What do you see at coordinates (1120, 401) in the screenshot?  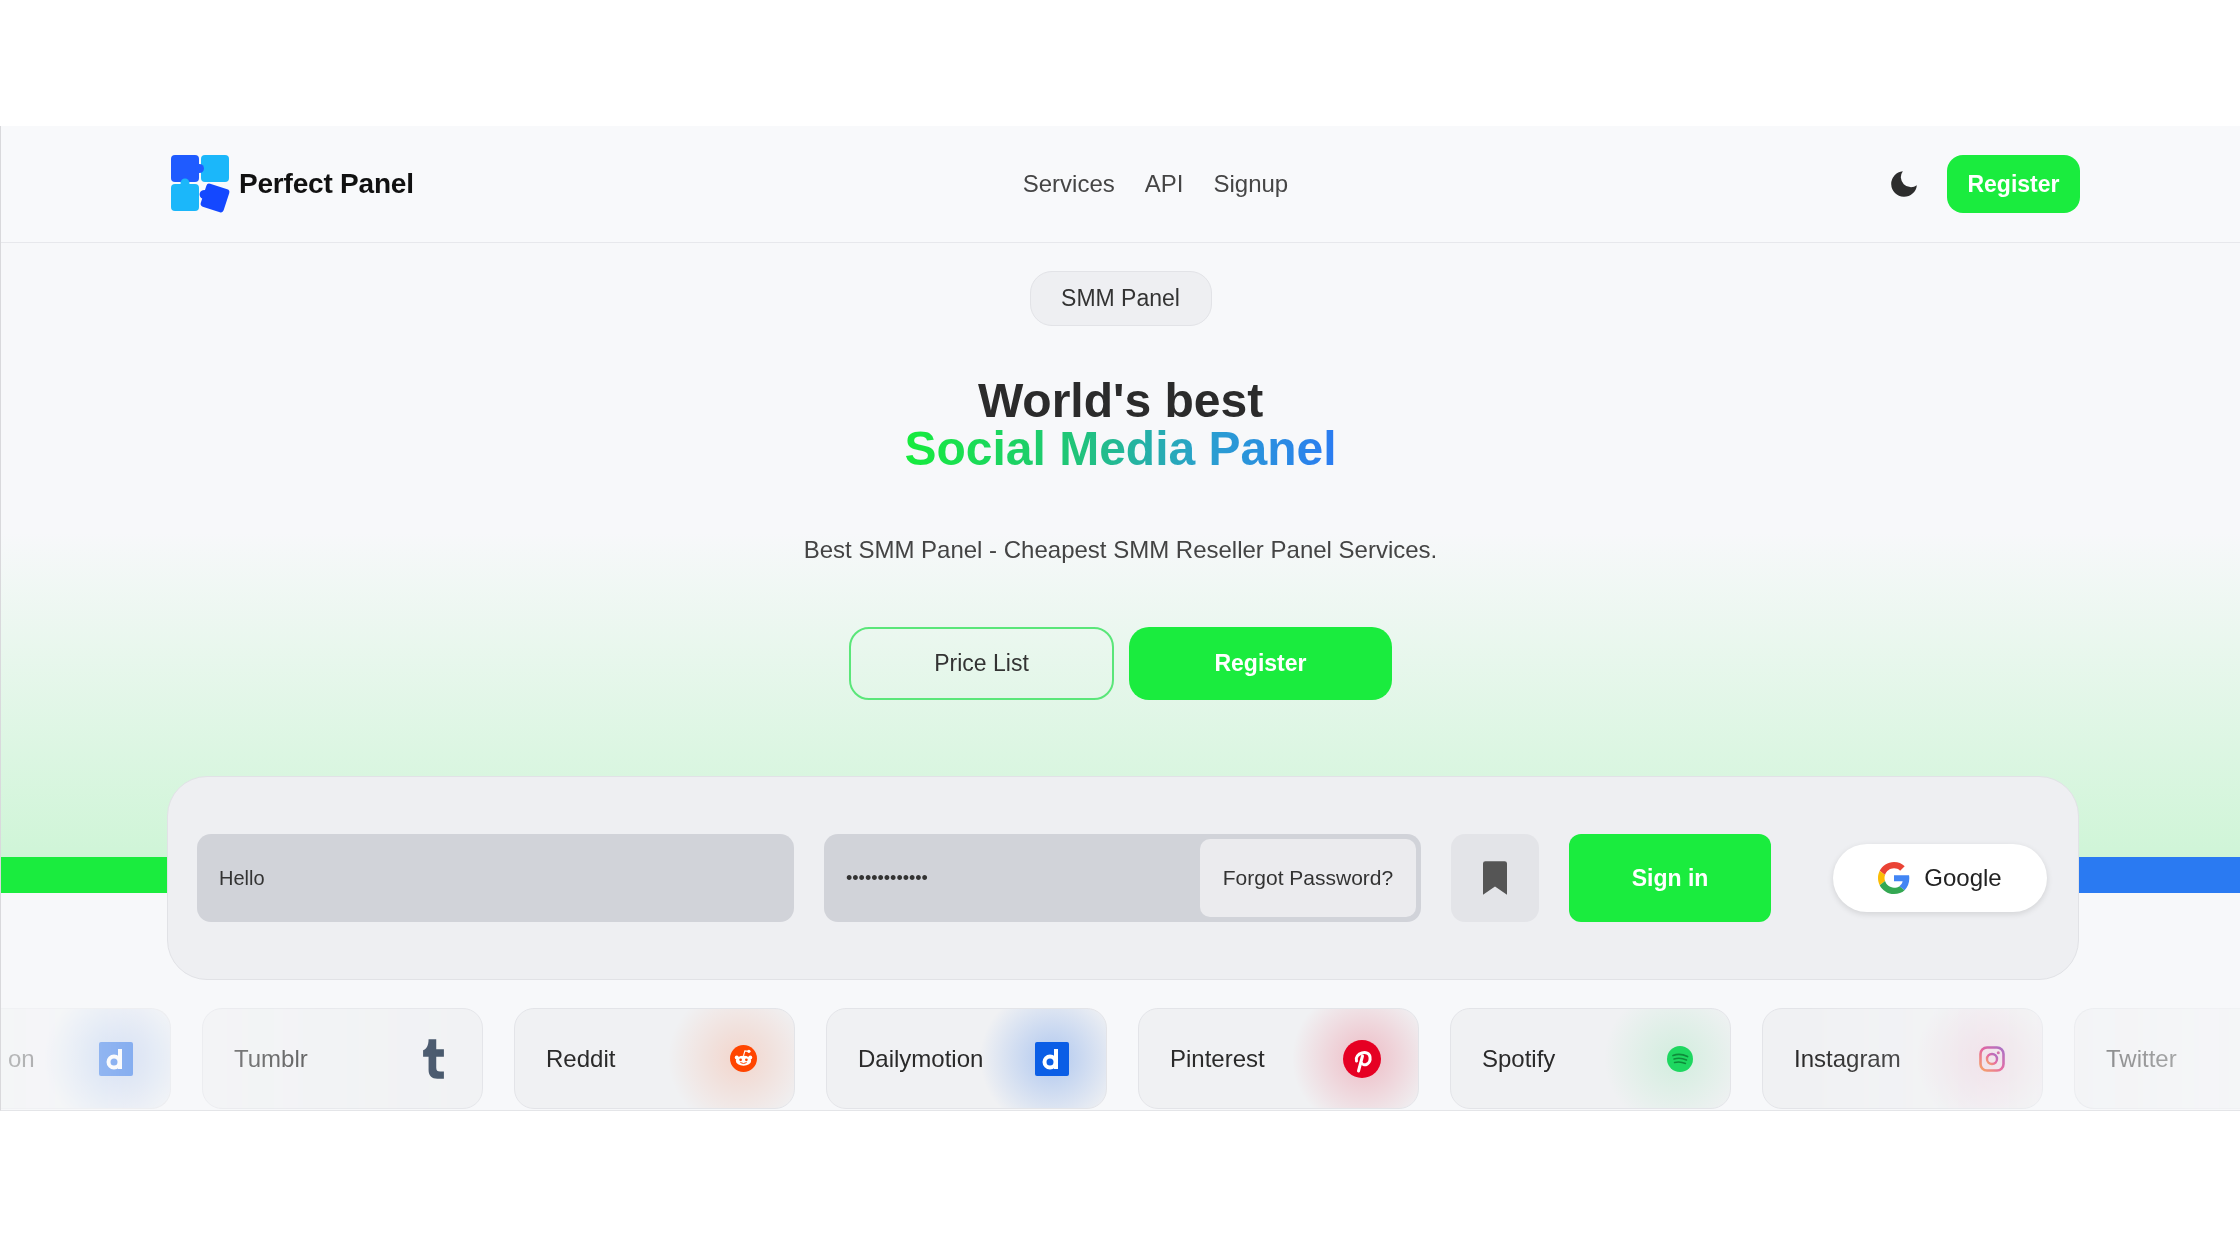 I see `hero-title: World's best` at bounding box center [1120, 401].